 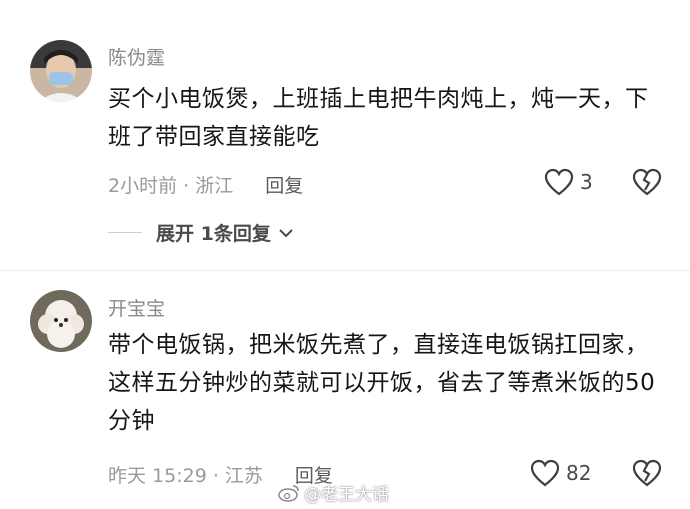 What do you see at coordinates (185, 476) in the screenshot?
I see `timestamp-location: 昨天 15:29 · 江苏` at bounding box center [185, 476].